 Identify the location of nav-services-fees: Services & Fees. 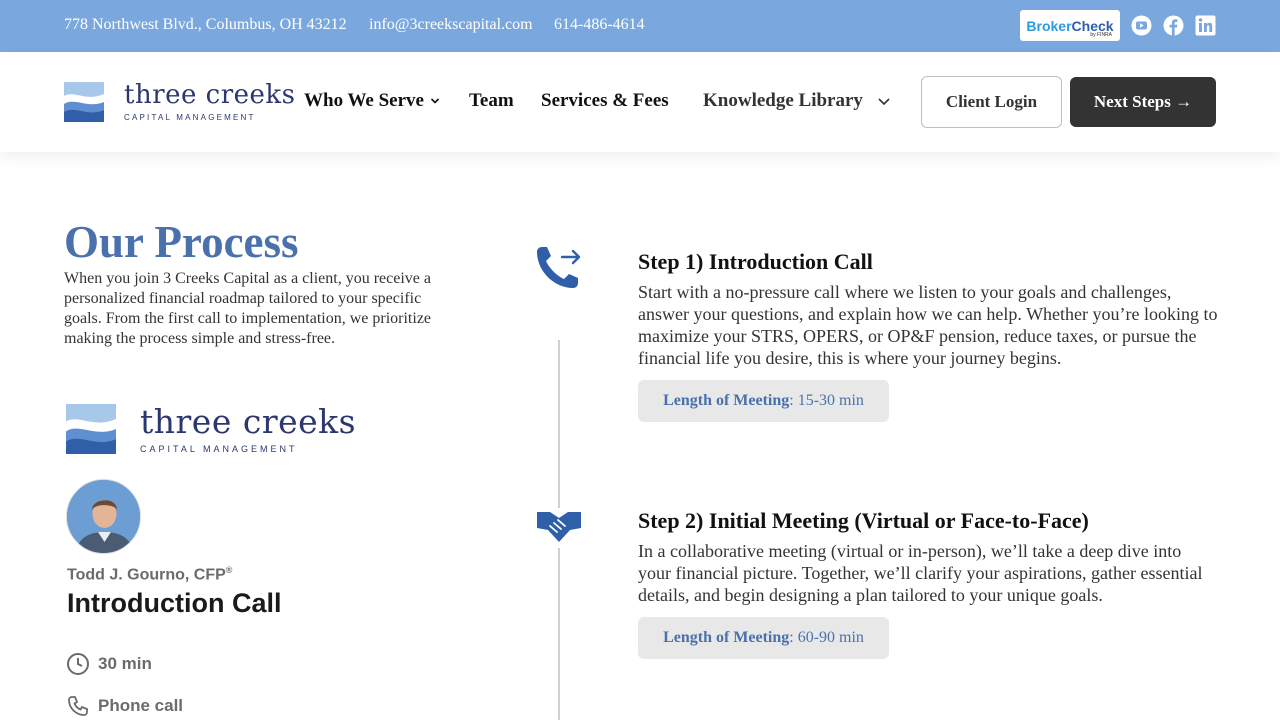
(605, 101).